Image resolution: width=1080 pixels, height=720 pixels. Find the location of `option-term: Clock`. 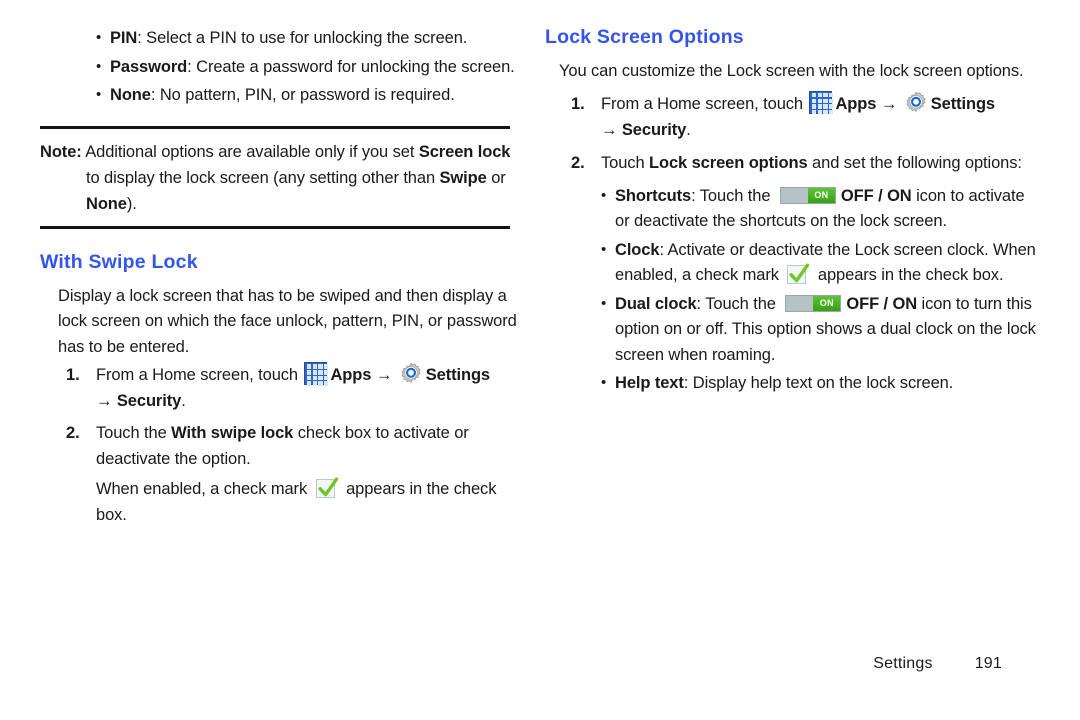

option-term: Clock is located at coordinates (637, 249).